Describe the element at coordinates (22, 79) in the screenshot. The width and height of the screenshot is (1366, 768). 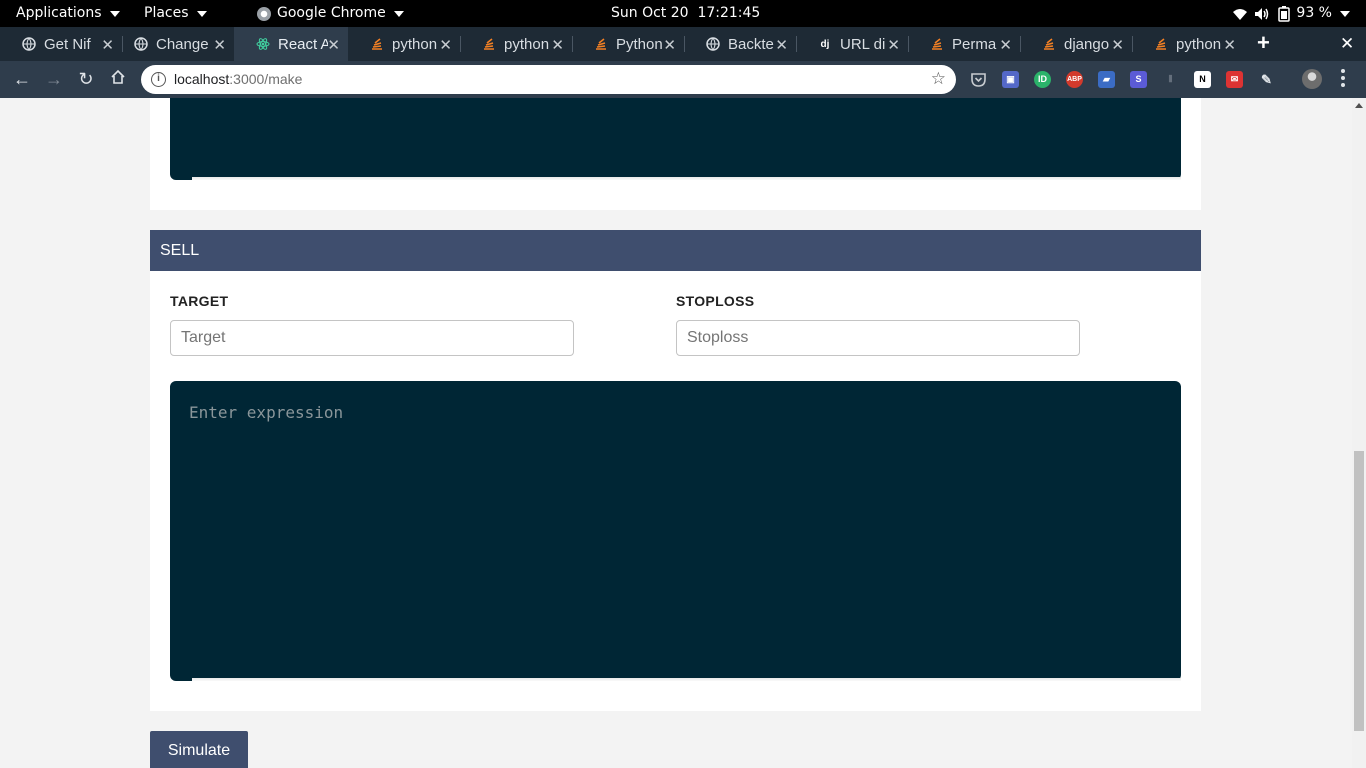
I see `back-button: ←` at that location.